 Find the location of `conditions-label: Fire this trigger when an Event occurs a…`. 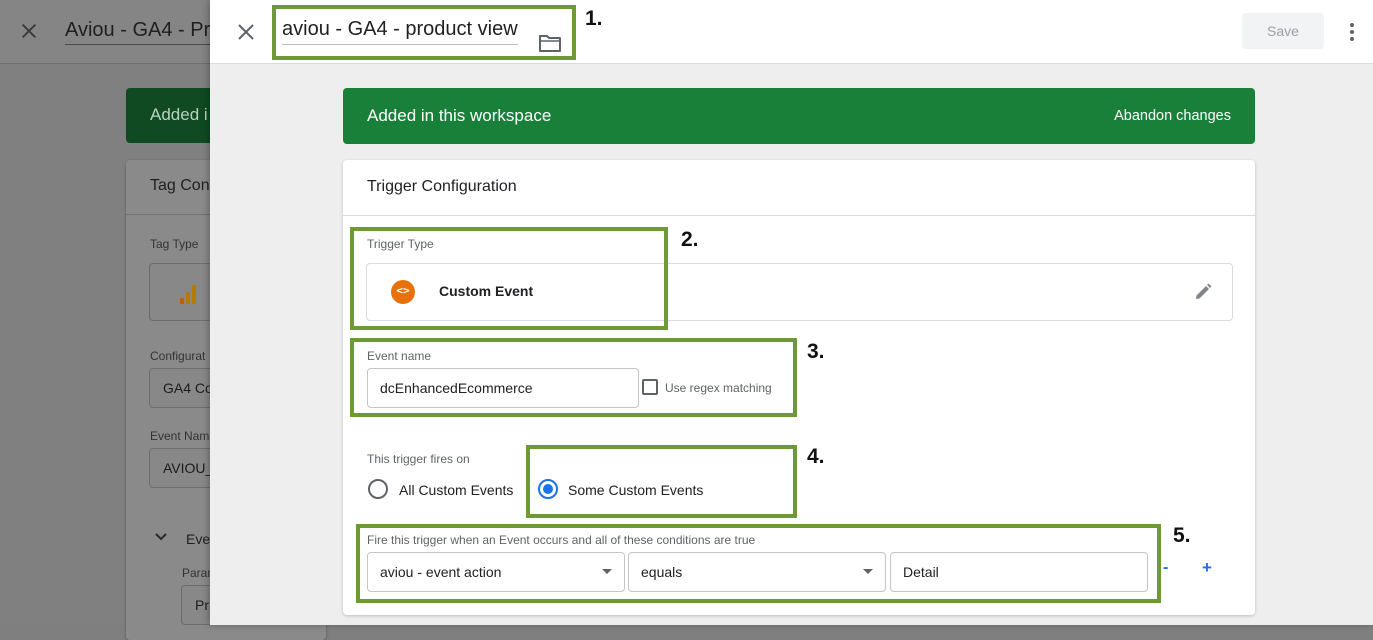

conditions-label: Fire this trigger when an Event occurs a… is located at coordinates (561, 540).